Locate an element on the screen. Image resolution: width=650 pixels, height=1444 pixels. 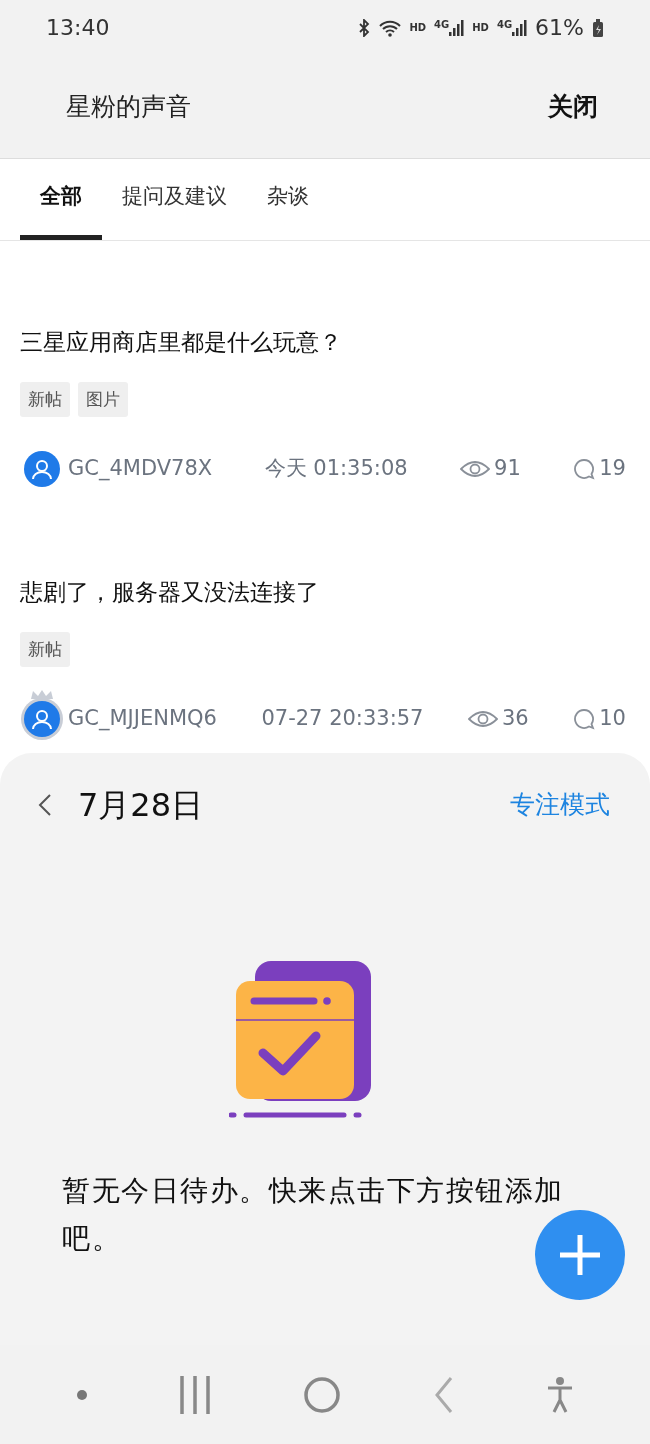
recent-apps-icon is located at coordinates (195, 1394).